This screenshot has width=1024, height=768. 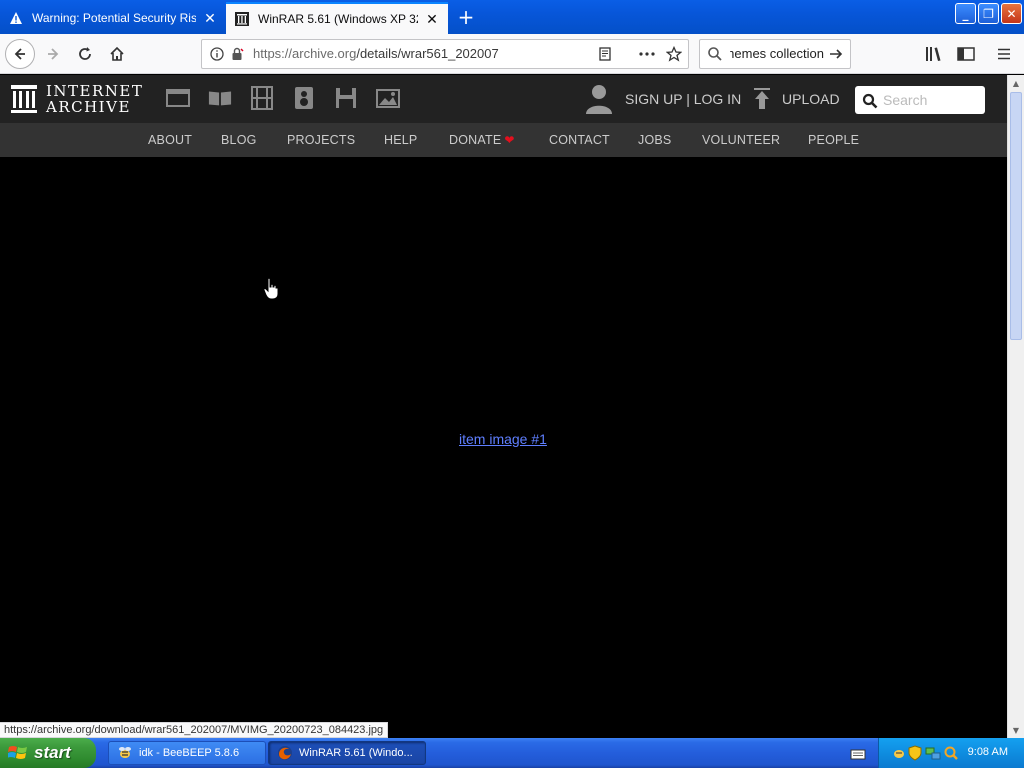 I want to click on software-icon, so click(x=346, y=98).